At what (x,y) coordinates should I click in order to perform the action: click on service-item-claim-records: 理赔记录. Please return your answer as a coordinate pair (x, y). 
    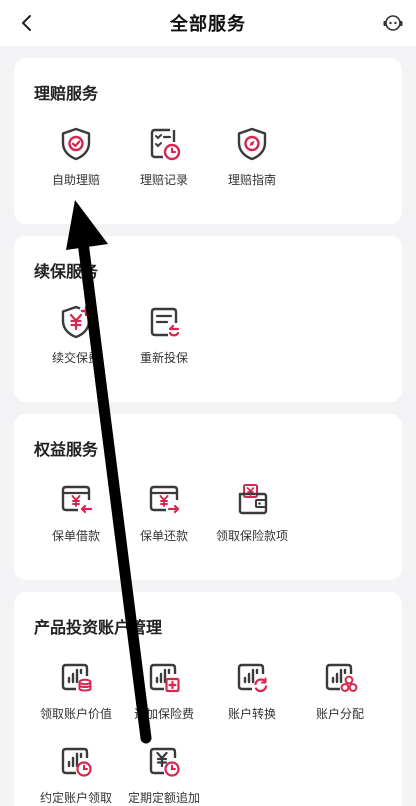
    Looking at the image, I should click on (164, 164).